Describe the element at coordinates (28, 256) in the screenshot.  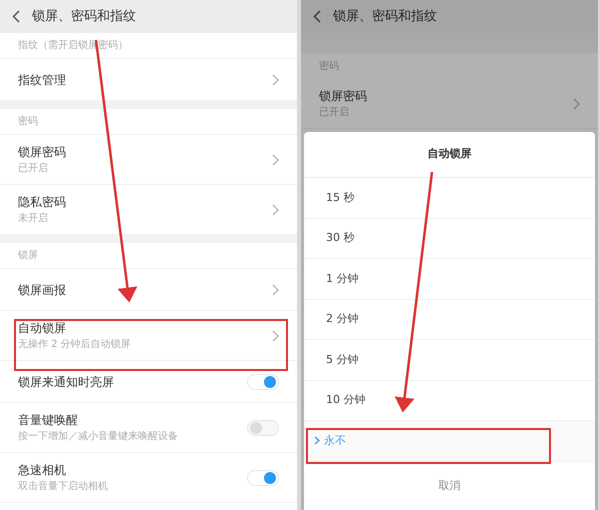
I see `section-label: 锁屏` at that location.